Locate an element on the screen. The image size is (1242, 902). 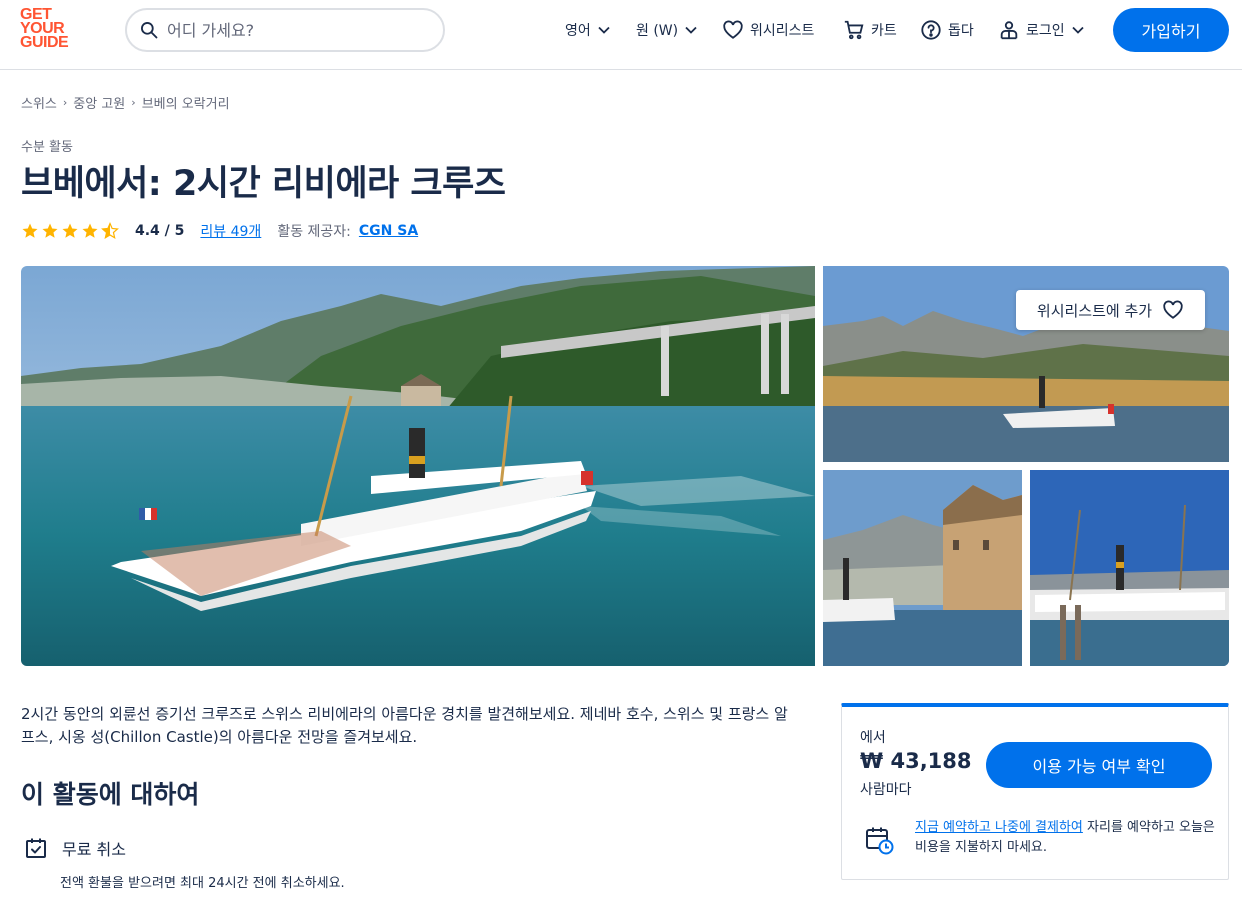
gallery-photo-steamer is located at coordinates (1129, 568).